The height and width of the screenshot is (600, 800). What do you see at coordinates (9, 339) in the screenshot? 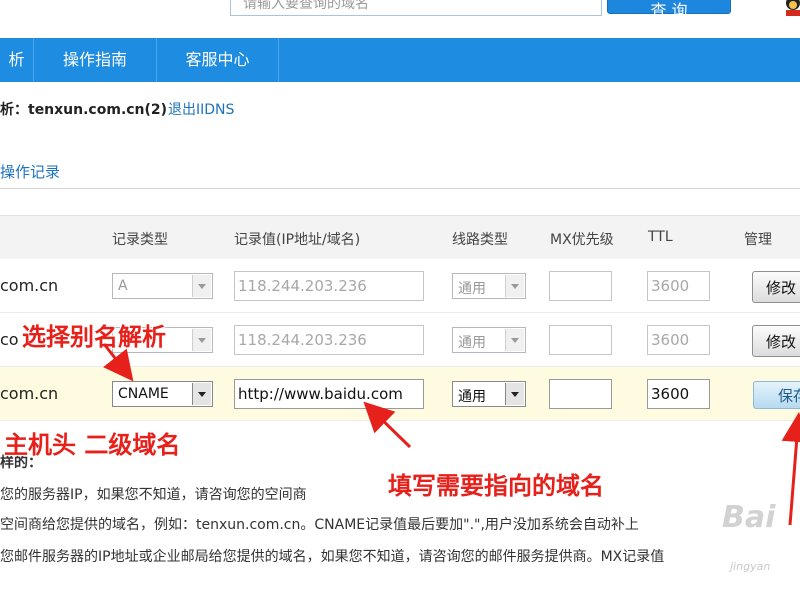
I see `host-cell: co` at bounding box center [9, 339].